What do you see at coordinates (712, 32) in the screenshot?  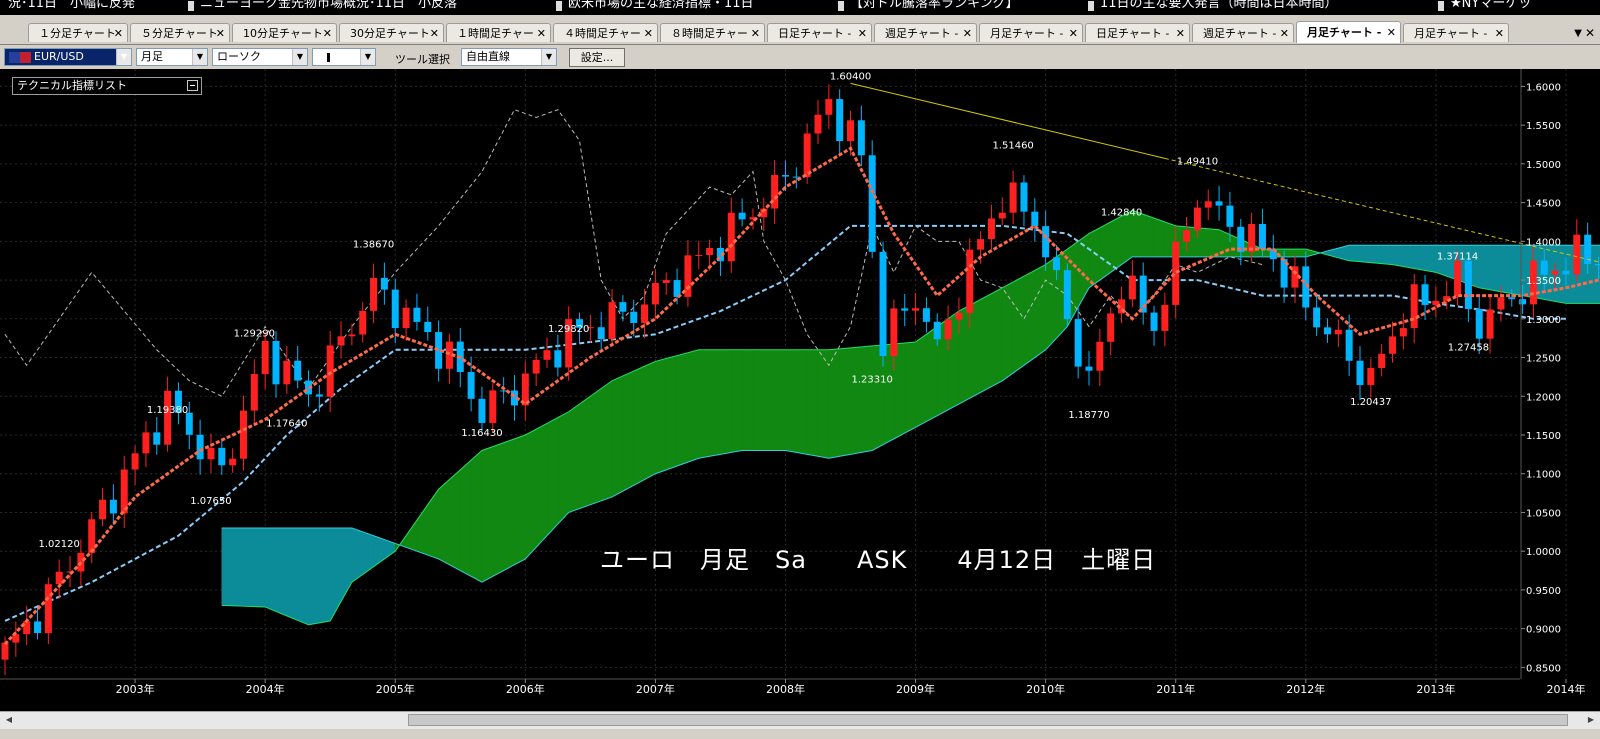 I see `chart-tab: ８時間足チャー ✕` at bounding box center [712, 32].